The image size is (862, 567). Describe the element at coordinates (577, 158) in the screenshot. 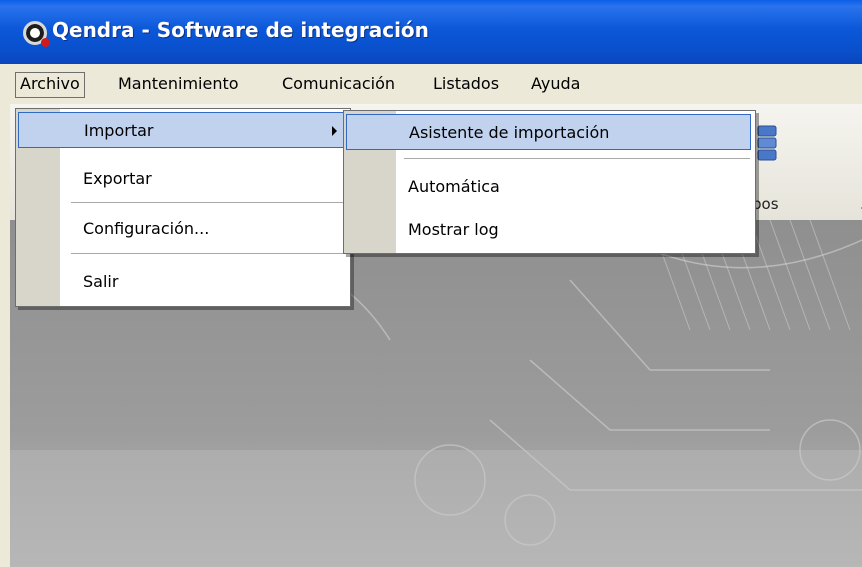

I see `submenu-separator` at that location.